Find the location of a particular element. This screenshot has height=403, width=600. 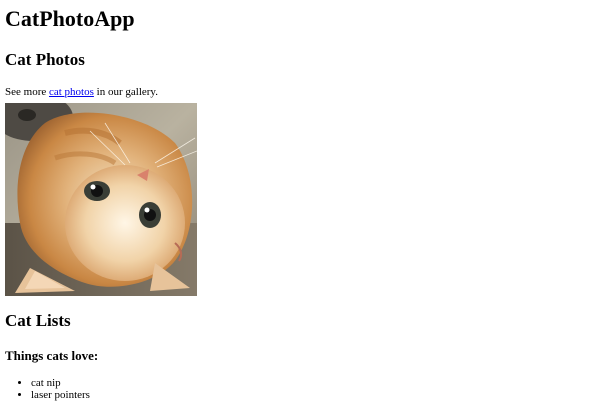

cat-loves-list: cat nip laser pointers lasagna is located at coordinates (300, 390).